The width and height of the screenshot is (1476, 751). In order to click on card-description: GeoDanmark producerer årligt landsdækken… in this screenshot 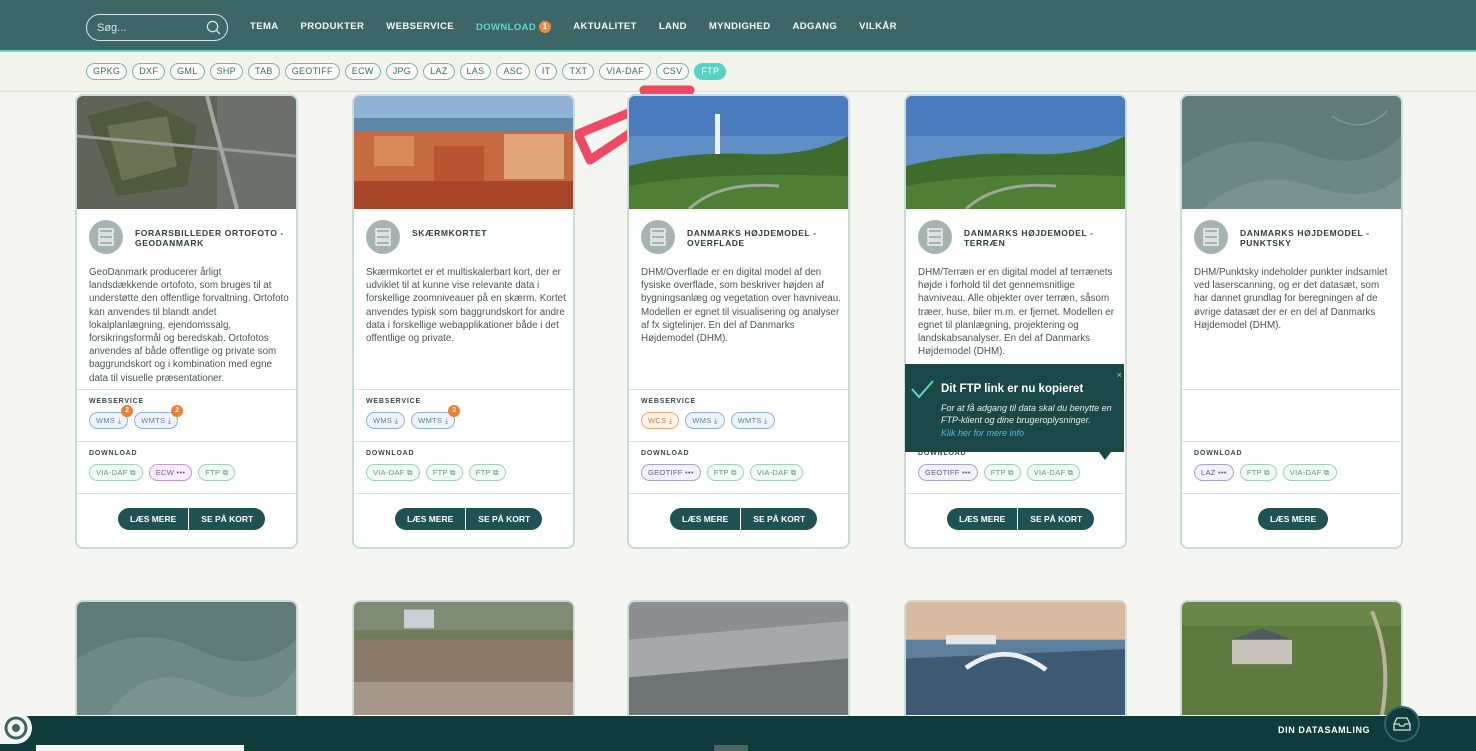, I will do `click(189, 325)`.